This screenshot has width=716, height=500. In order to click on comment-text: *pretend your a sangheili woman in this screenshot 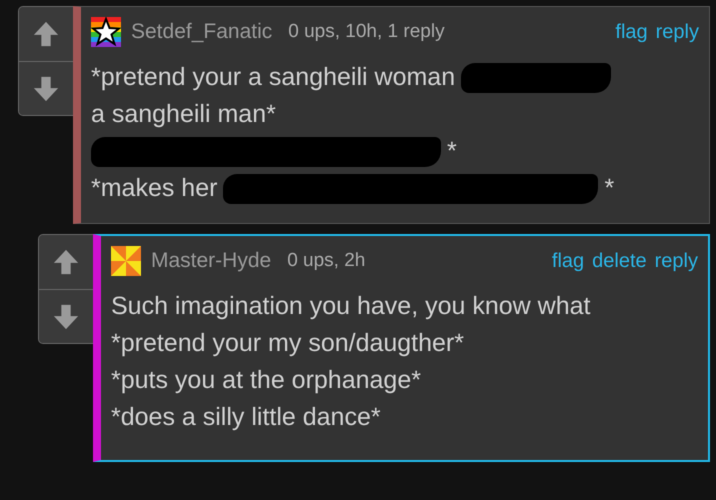, I will do `click(273, 77)`.